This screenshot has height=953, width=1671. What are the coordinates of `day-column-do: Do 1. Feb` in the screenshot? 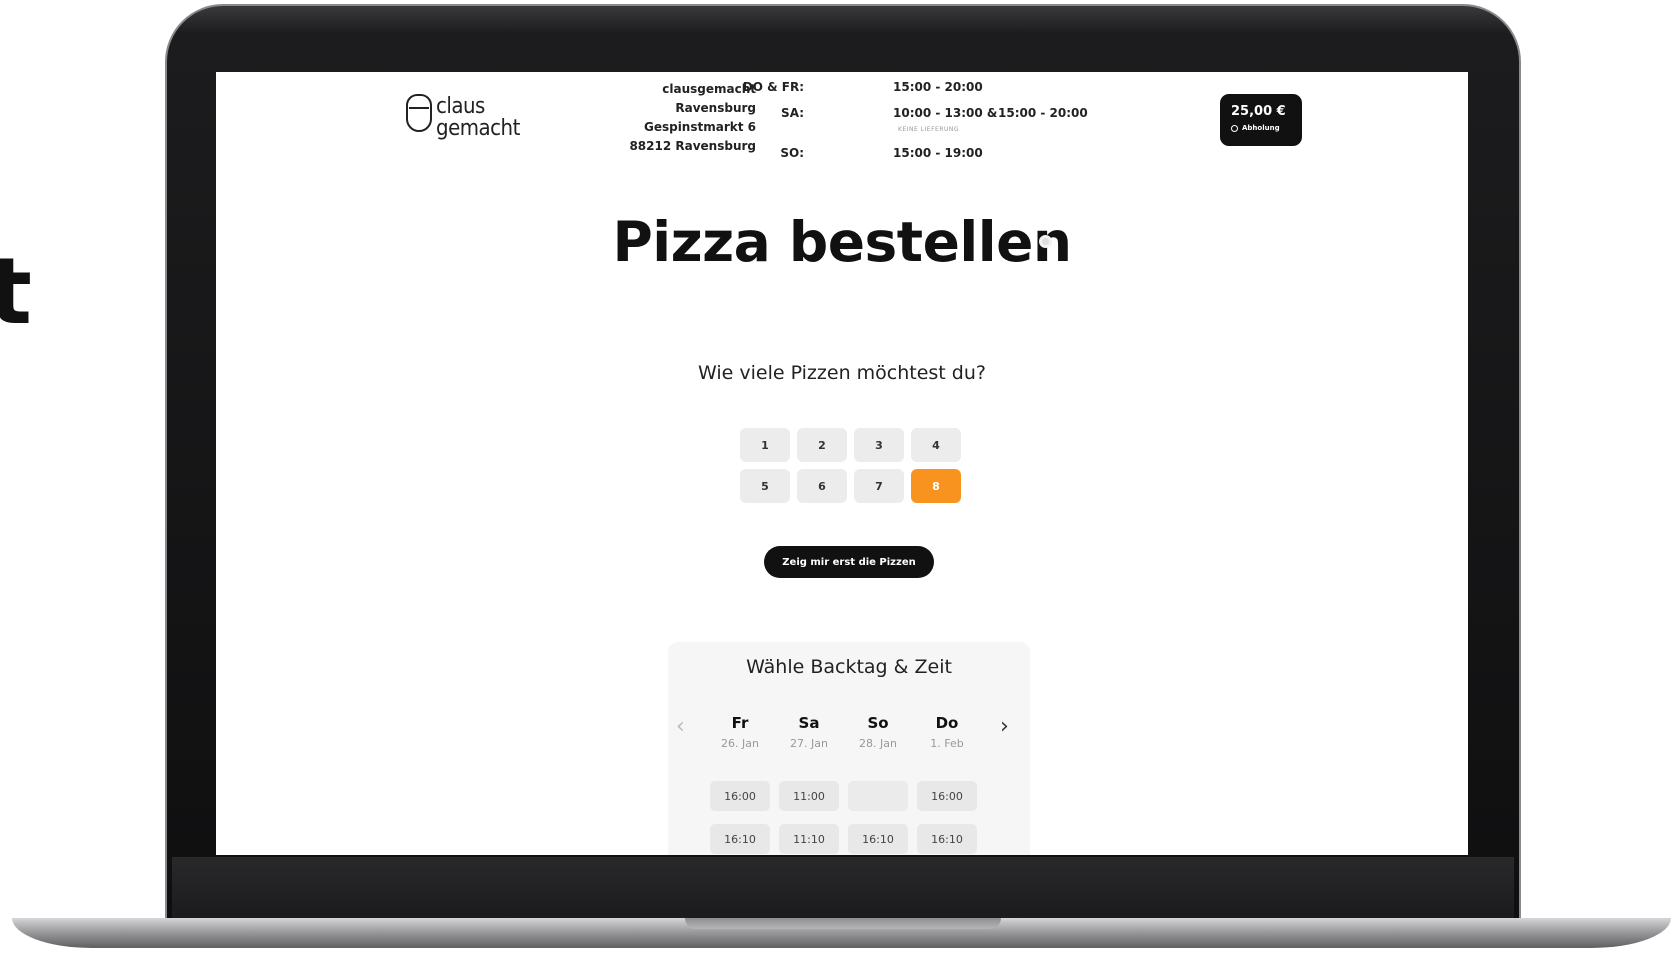 It's located at (947, 732).